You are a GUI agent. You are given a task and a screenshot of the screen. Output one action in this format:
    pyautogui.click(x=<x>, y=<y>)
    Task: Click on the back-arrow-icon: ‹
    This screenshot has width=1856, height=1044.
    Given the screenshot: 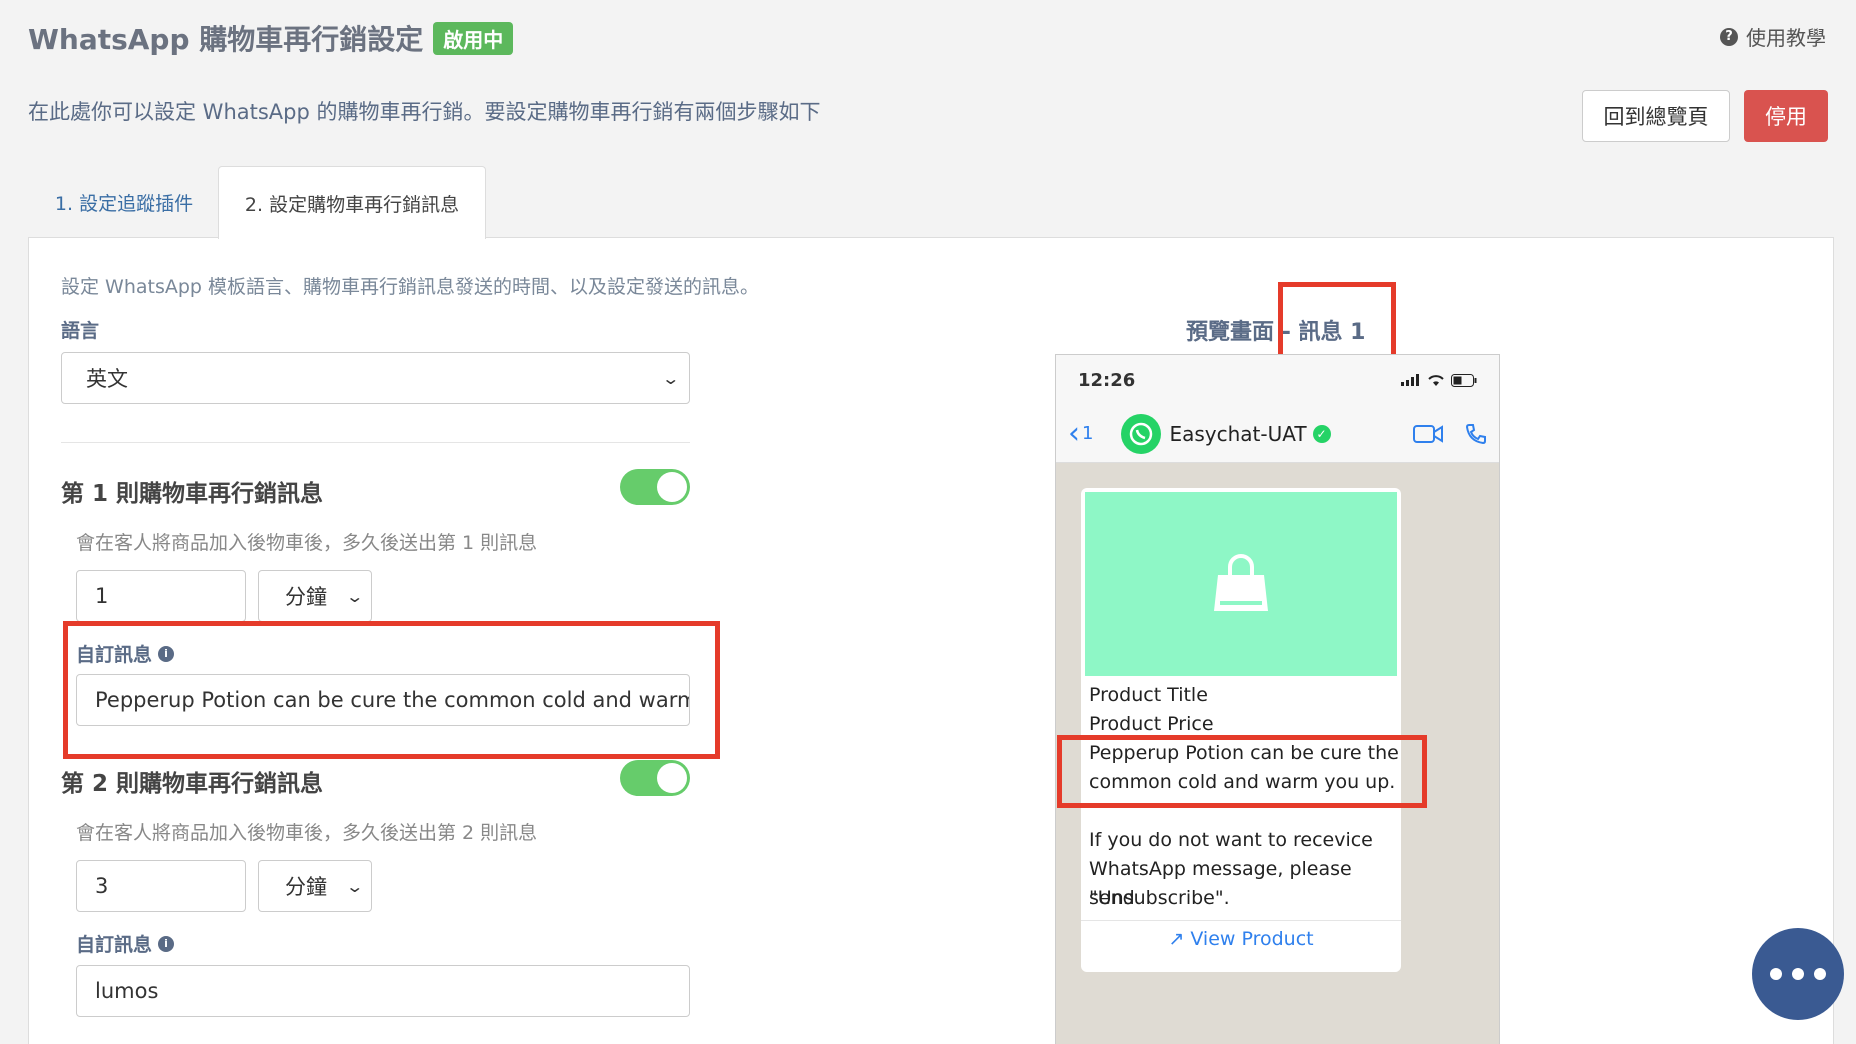 What is the action you would take?
    pyautogui.click(x=1074, y=433)
    